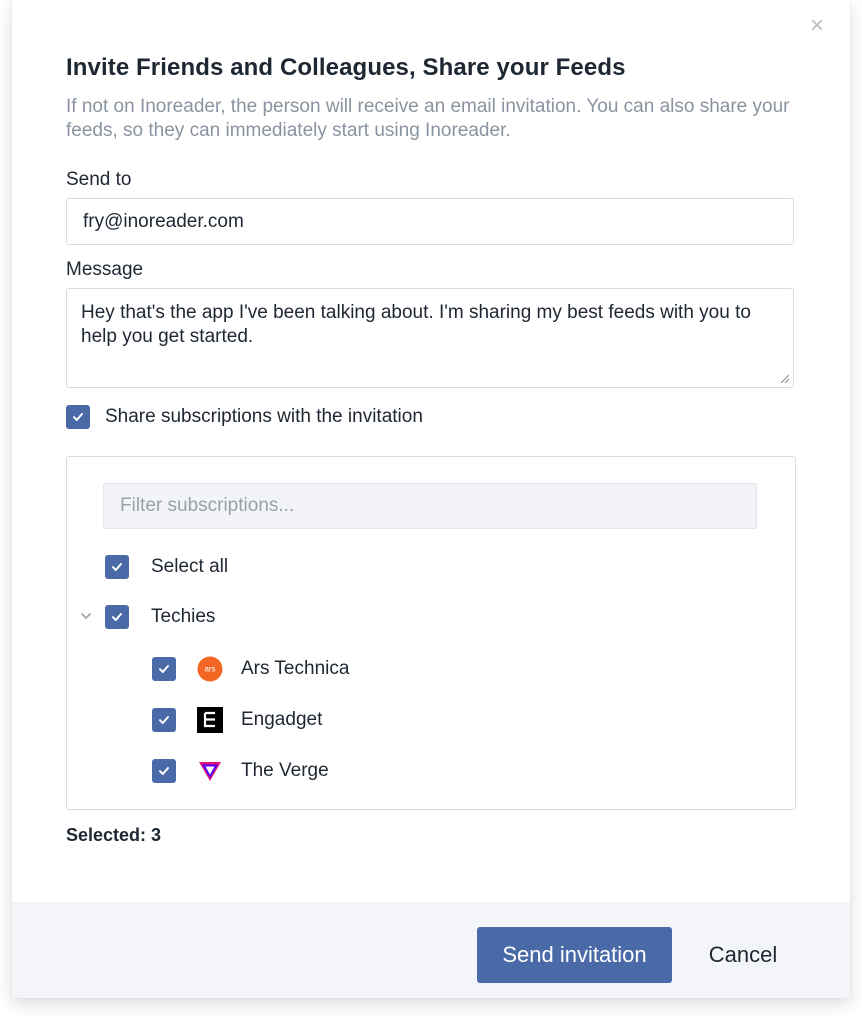 The height and width of the screenshot is (1024, 862). I want to click on feed-engadget-checkbox, so click(164, 720).